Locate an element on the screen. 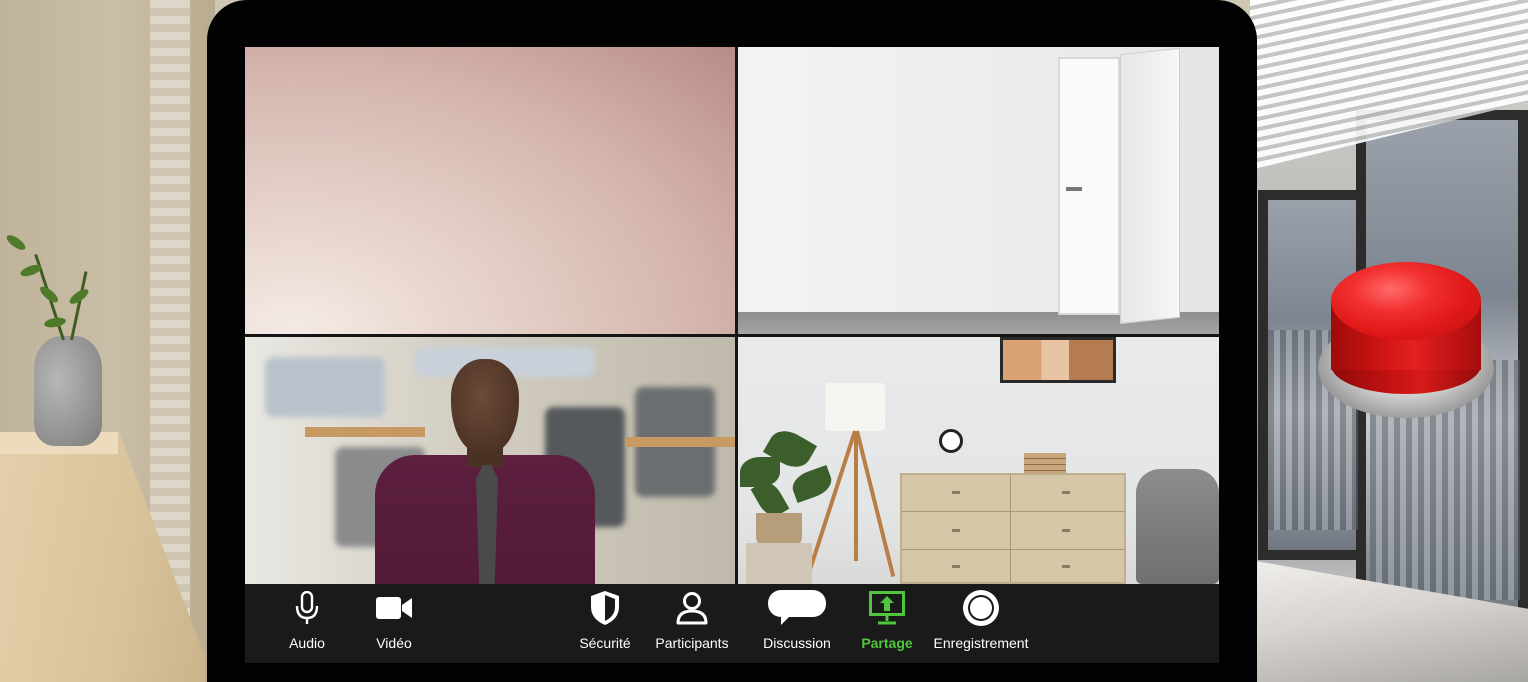 Image resolution: width=1528 pixels, height=682 pixels. armchair is located at coordinates (1177, 526).